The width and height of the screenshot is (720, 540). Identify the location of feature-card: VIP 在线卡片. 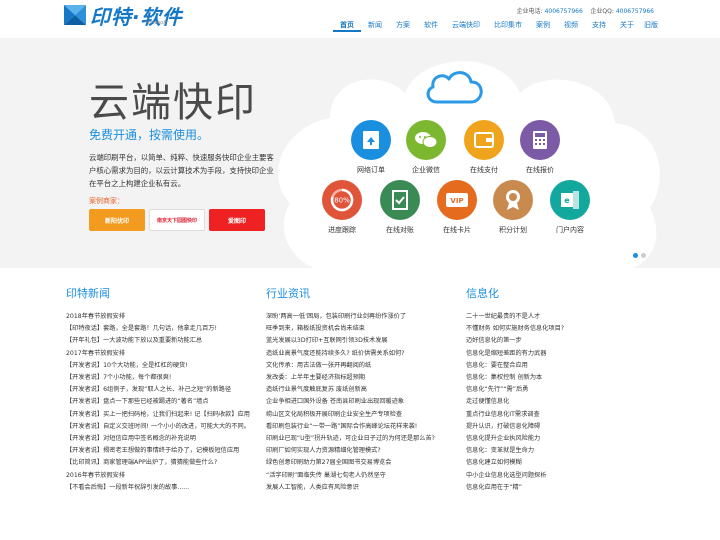
(457, 207).